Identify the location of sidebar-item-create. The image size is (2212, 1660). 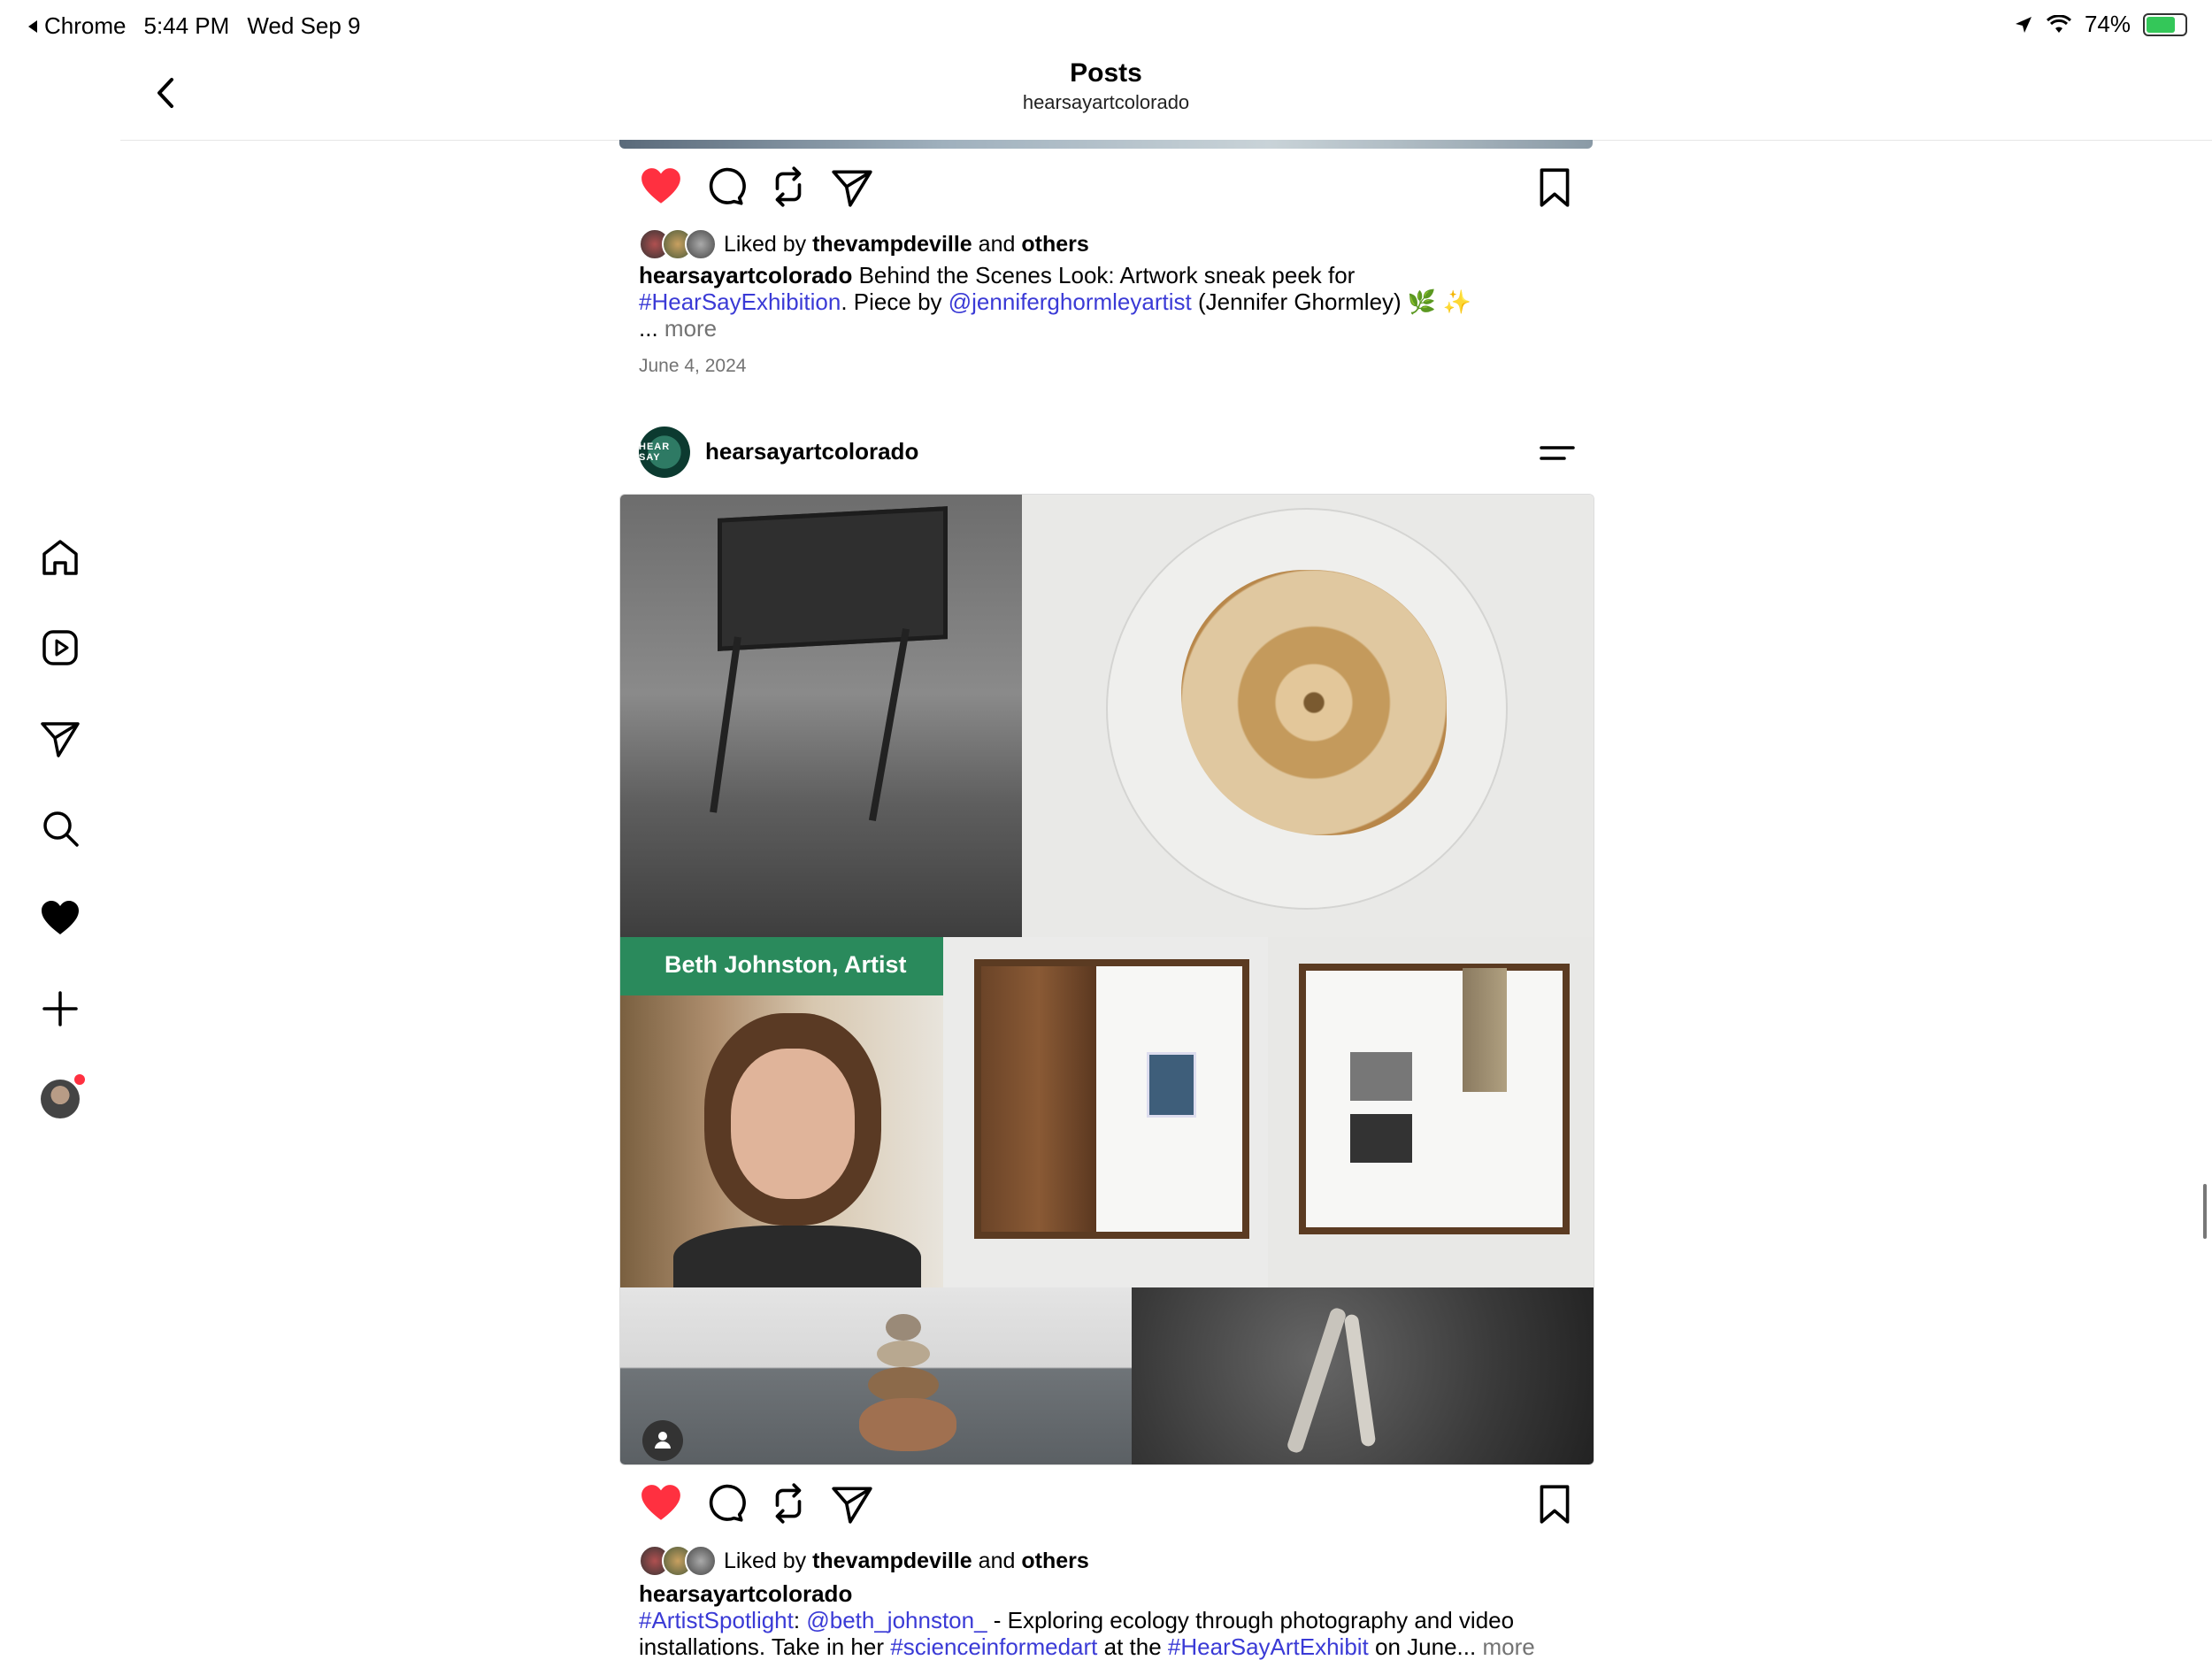
(61, 1008).